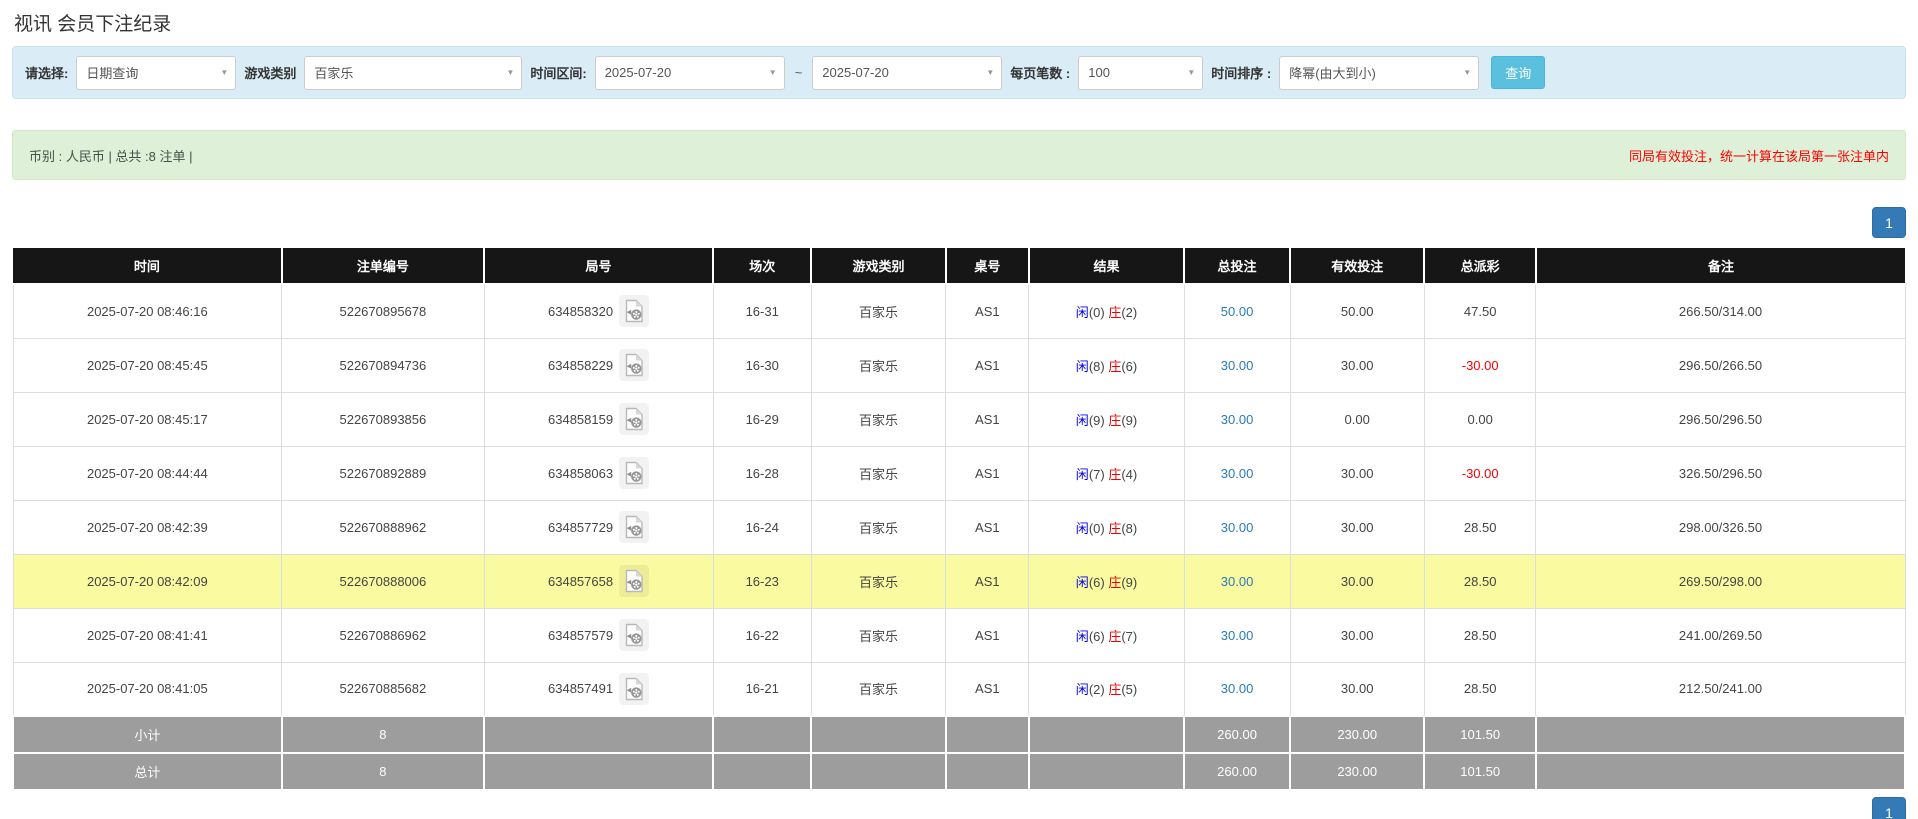 This screenshot has width=1918, height=819. Describe the element at coordinates (1129, 528) in the screenshot. I see `result-banker-score: (8)` at that location.